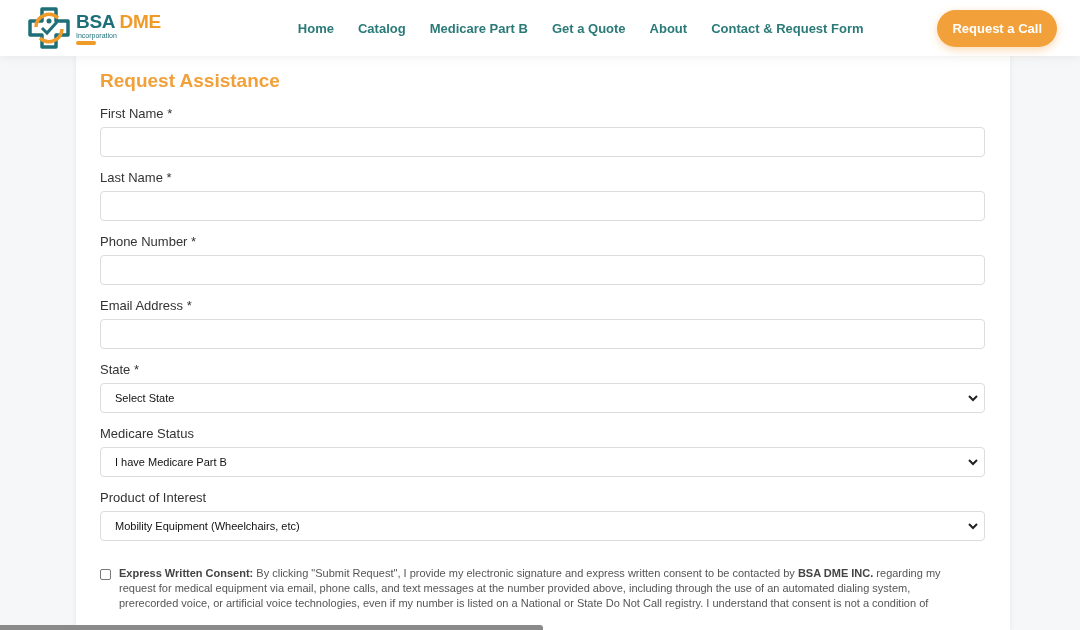  Describe the element at coordinates (190, 81) in the screenshot. I see `form-title: Request Assistance` at that location.